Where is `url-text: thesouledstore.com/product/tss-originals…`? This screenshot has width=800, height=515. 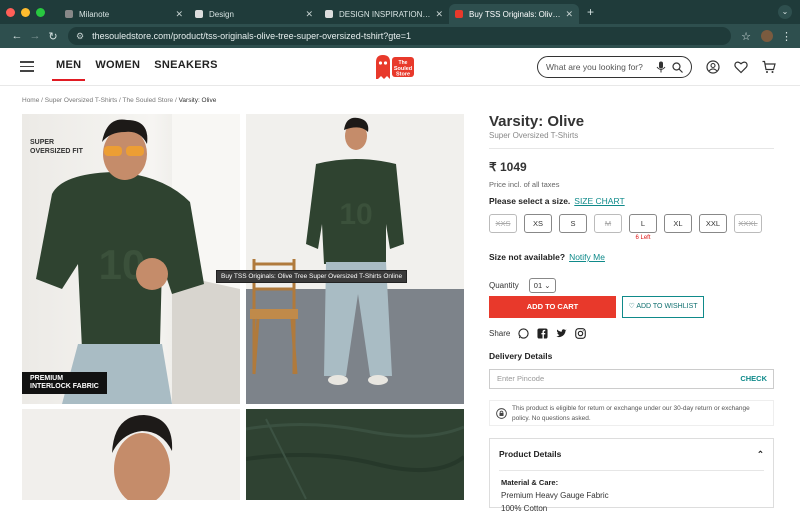 url-text: thesouledstore.com/product/tss-originals… is located at coordinates (251, 36).